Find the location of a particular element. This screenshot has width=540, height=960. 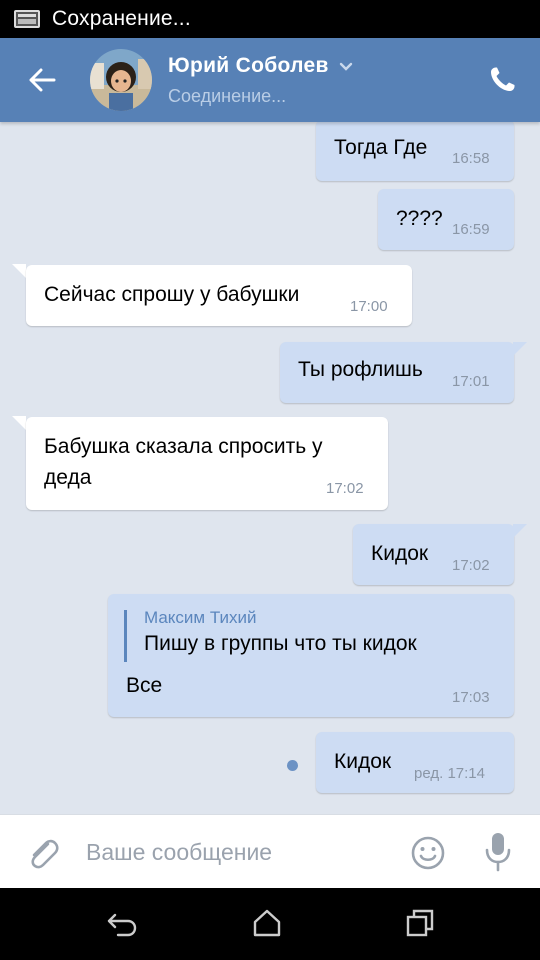

message-text: Ты рофлишь is located at coordinates (360, 369).